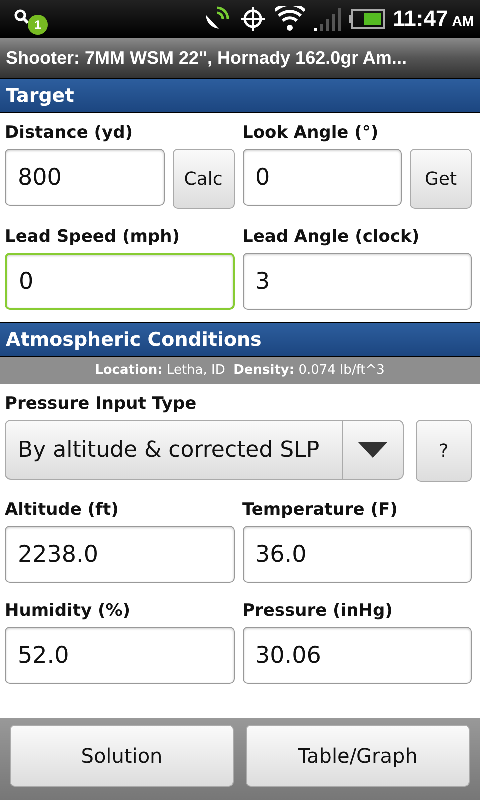  What do you see at coordinates (68, 610) in the screenshot?
I see `field-label: Humidity (%)` at bounding box center [68, 610].